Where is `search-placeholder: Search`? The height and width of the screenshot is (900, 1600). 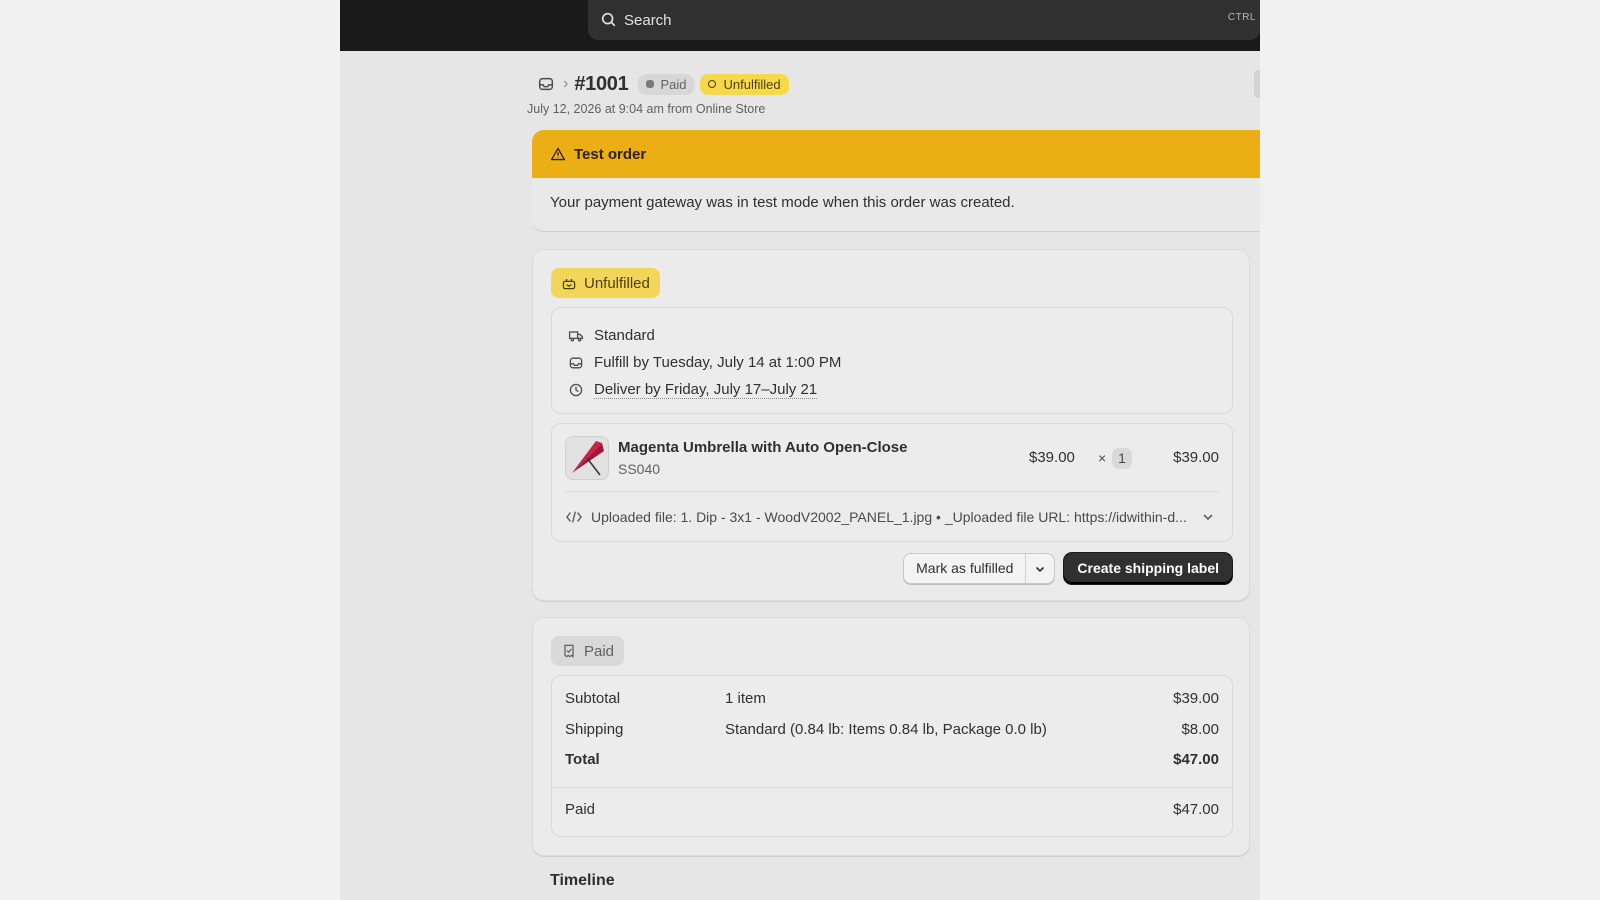 search-placeholder: Search is located at coordinates (648, 20).